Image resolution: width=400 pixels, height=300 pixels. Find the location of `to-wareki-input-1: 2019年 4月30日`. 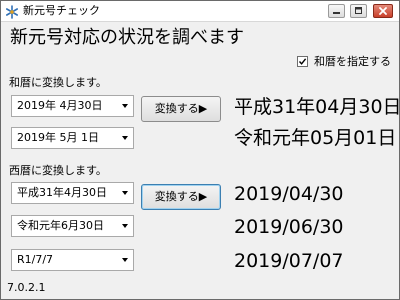

to-wareki-input-1: 2019年 4月30日 is located at coordinates (72, 106).